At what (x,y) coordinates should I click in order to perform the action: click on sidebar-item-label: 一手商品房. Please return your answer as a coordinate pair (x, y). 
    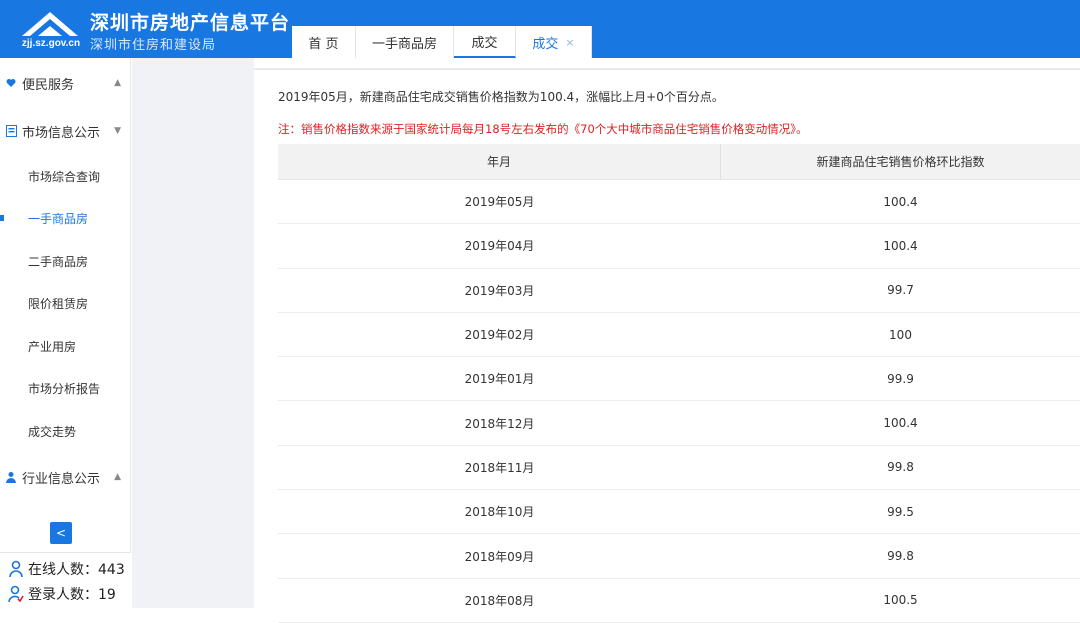
    Looking at the image, I should click on (58, 218).